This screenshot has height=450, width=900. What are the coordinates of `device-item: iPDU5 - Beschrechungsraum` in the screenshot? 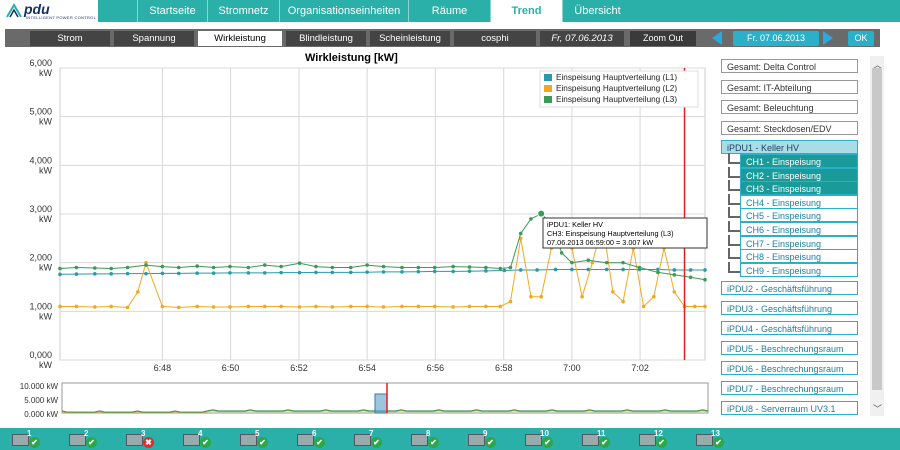 It's located at (789, 348).